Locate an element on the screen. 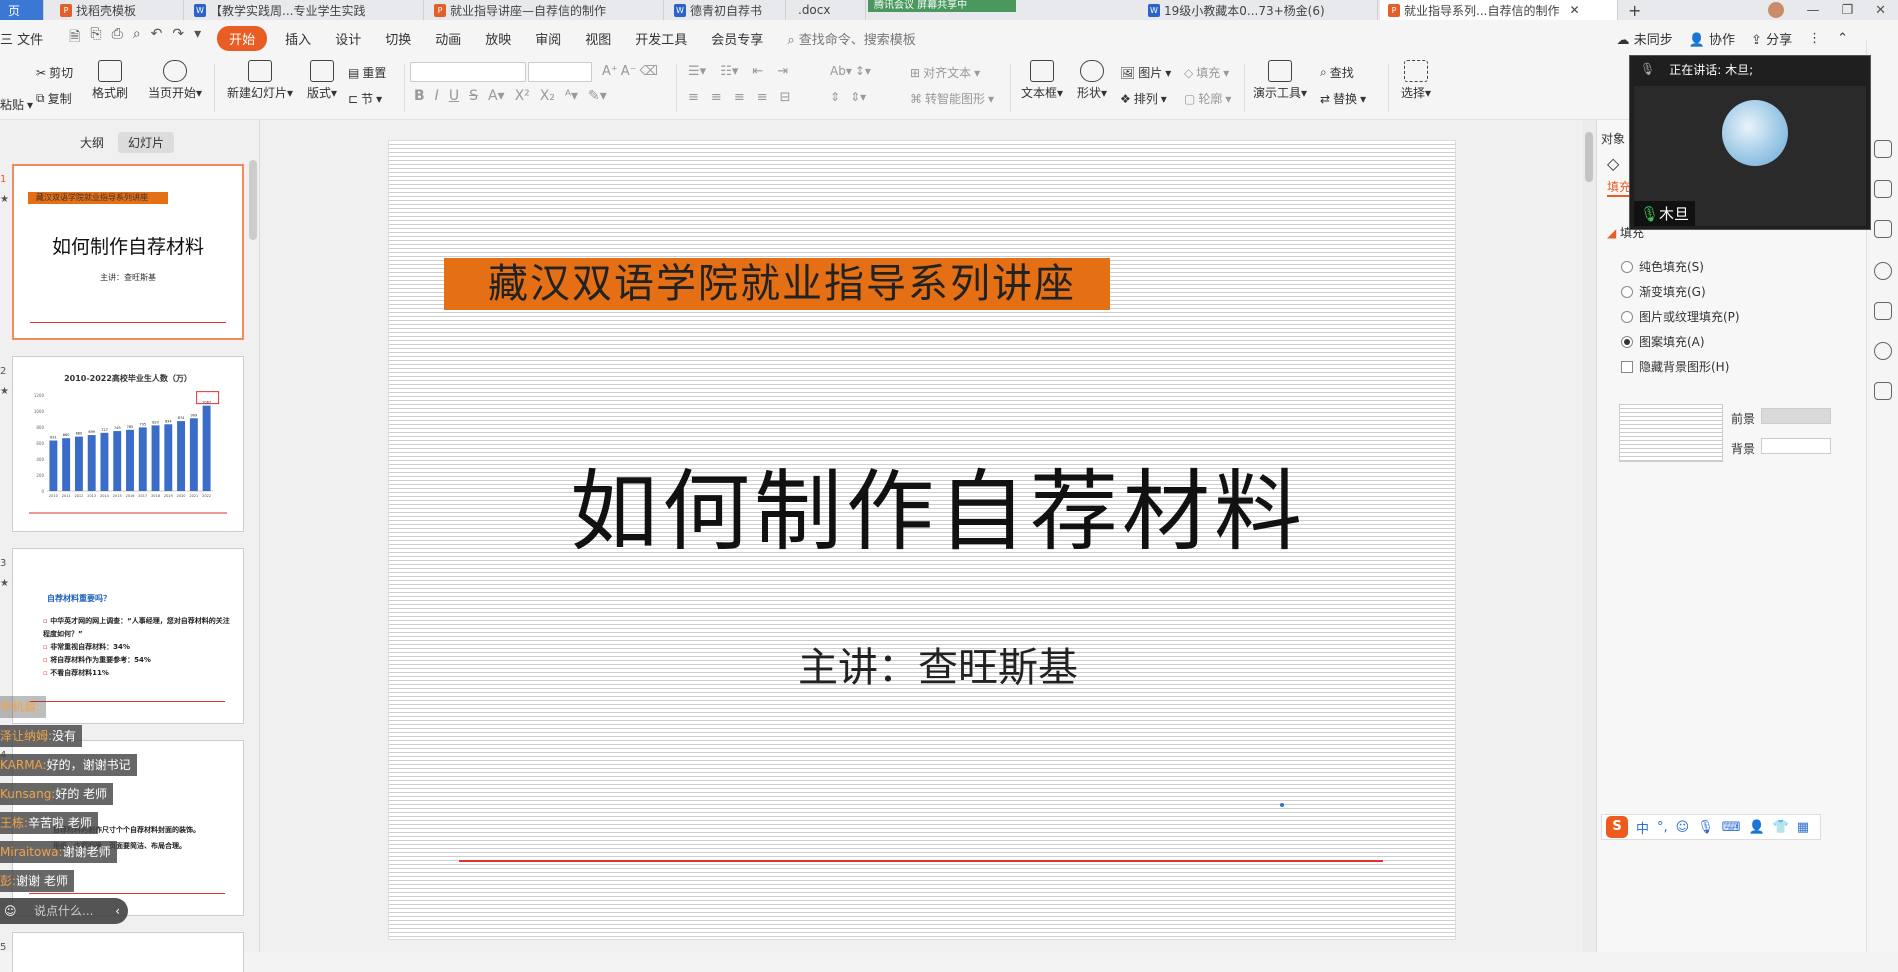  meeting-video-popup: 🎙 正在讲话: 木旦; 🎙木旦 is located at coordinates (1750, 142).